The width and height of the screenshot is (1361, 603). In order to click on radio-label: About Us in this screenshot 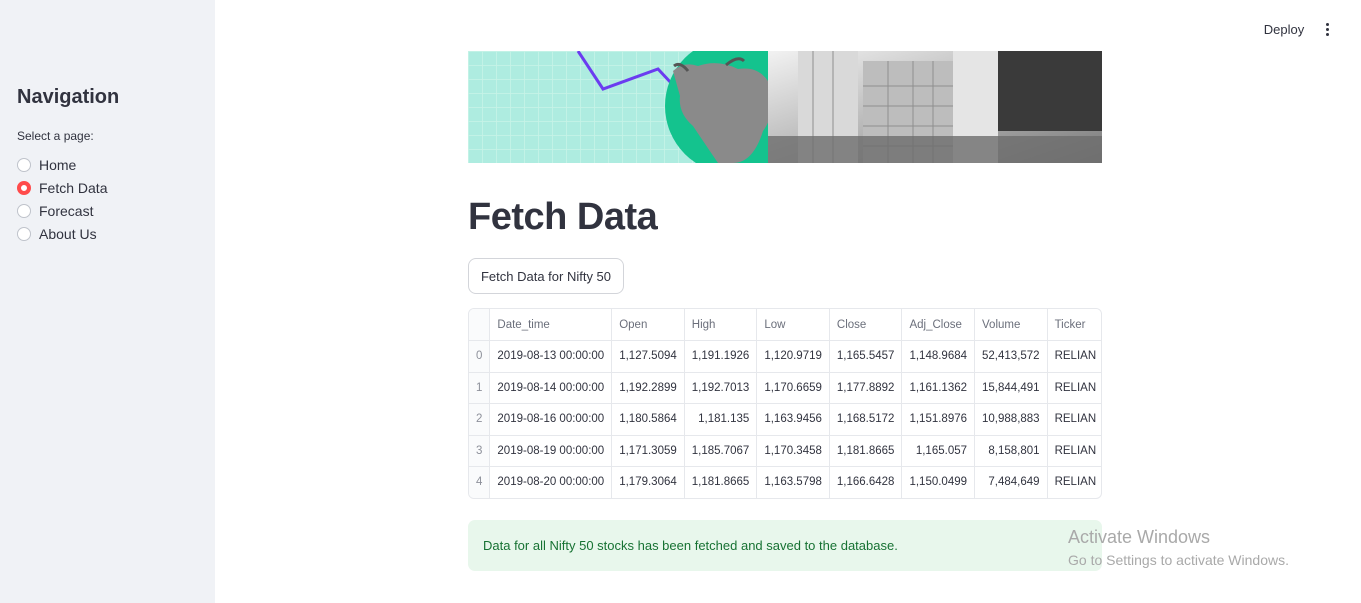, I will do `click(68, 233)`.